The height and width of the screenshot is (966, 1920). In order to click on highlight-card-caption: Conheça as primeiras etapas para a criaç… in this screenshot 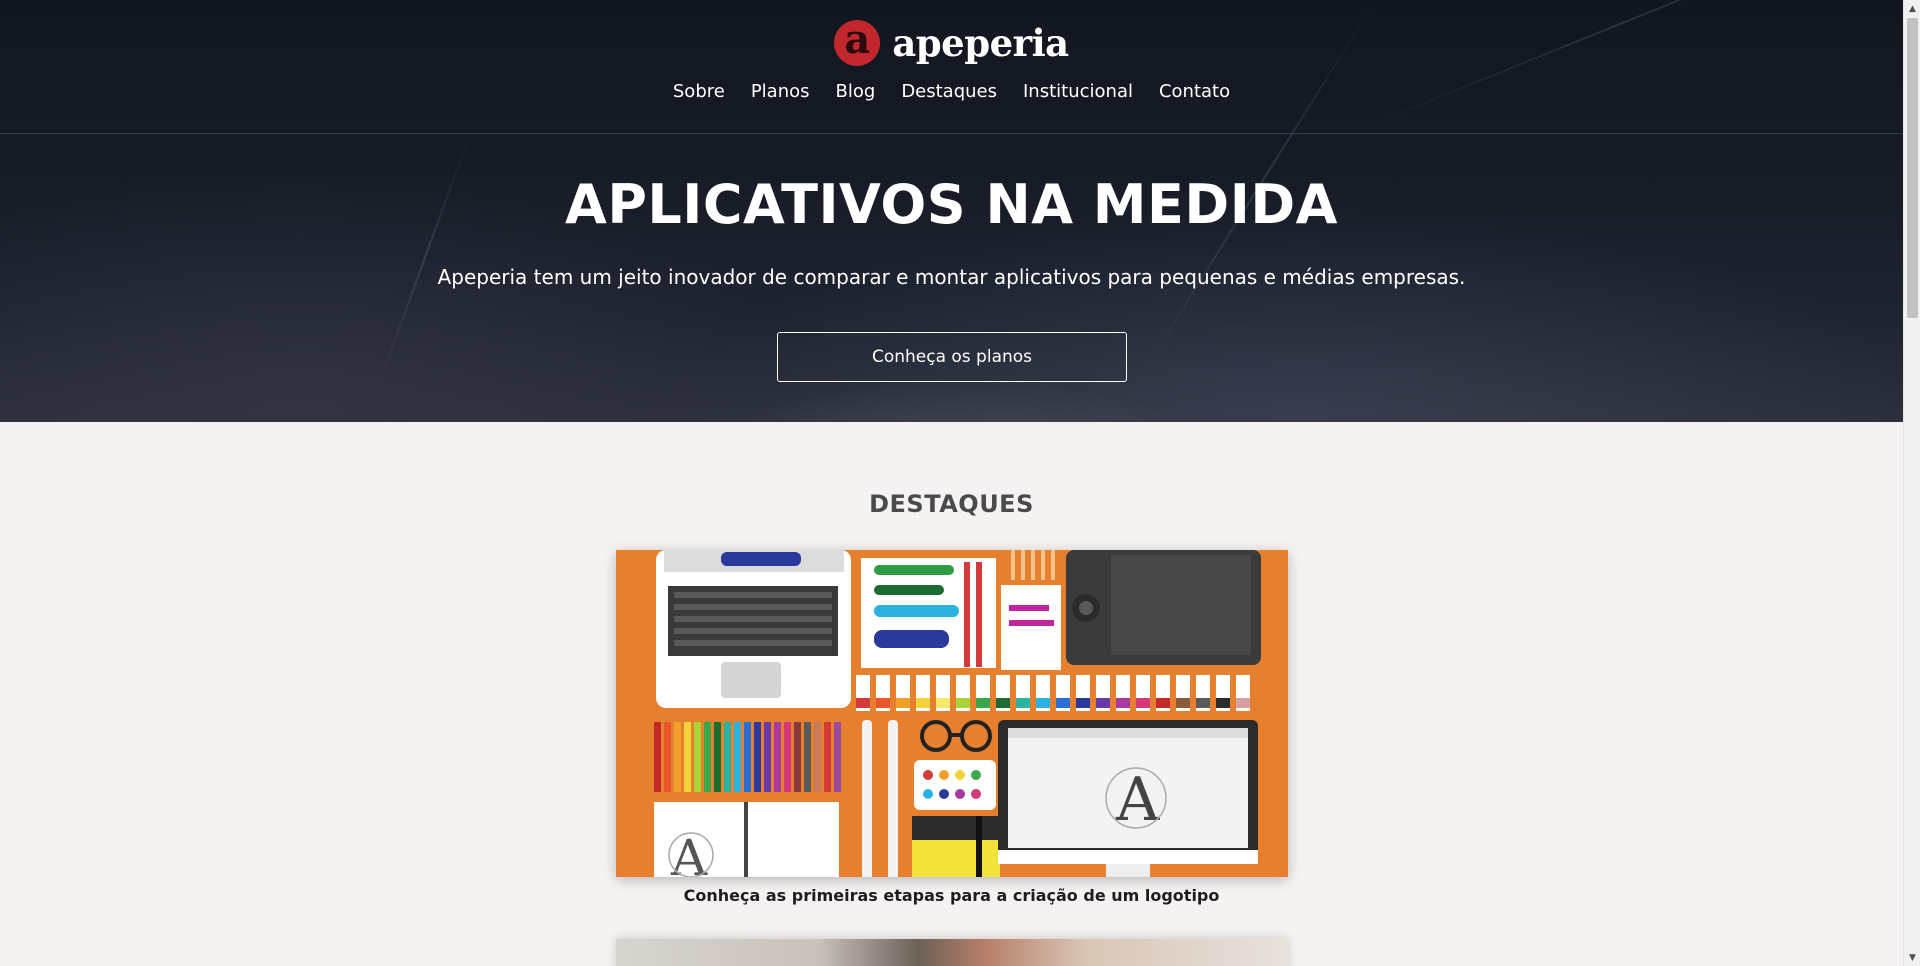, I will do `click(951, 895)`.